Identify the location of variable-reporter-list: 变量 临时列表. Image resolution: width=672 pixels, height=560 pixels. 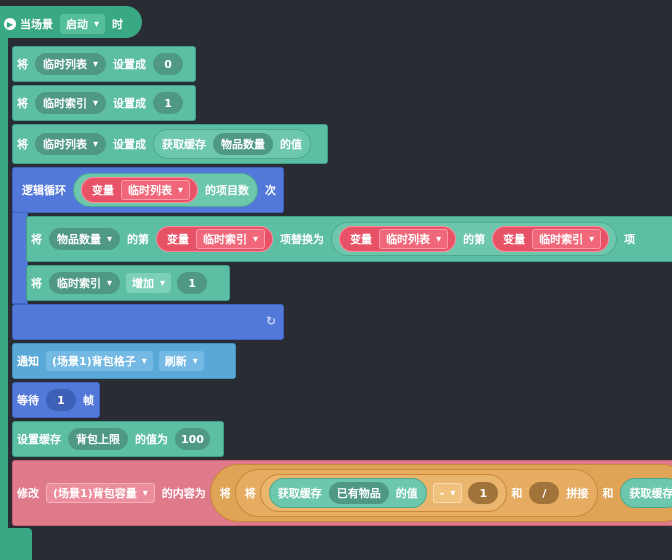
(398, 239).